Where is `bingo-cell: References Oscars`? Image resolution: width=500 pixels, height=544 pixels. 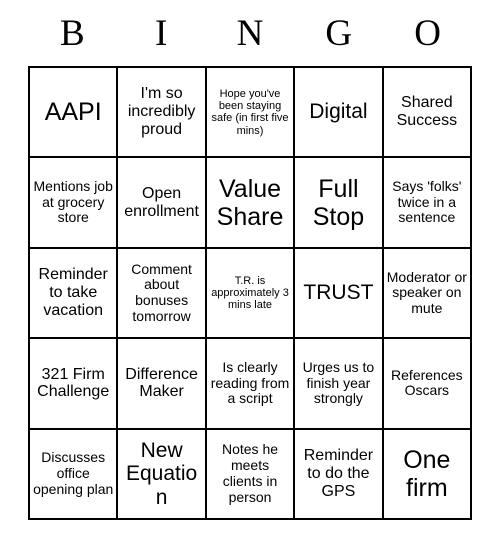
bingo-cell: References Oscars is located at coordinates (428, 384).